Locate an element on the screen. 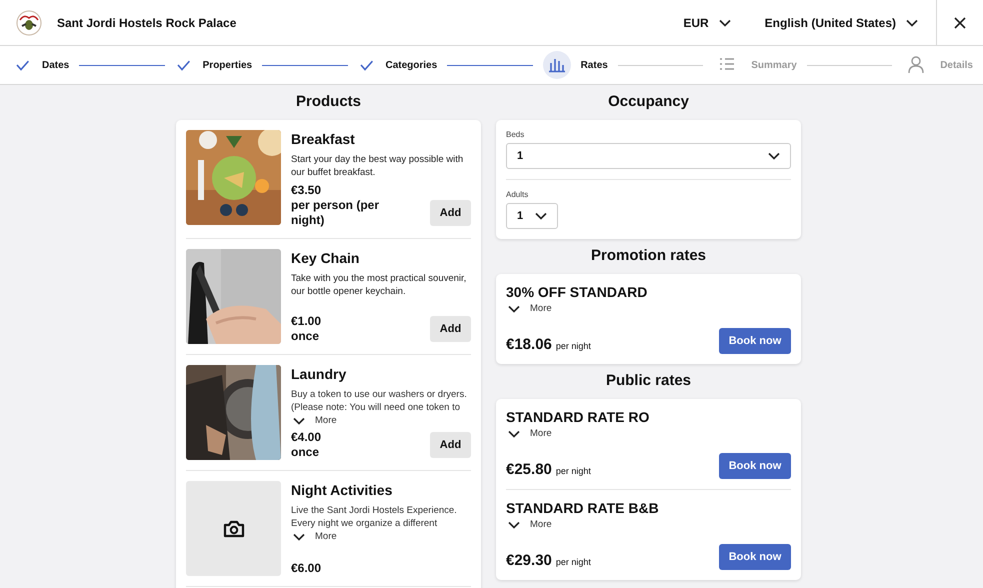 This screenshot has width=983, height=588. rate-name: STANDARD RATE RO is located at coordinates (578, 417).